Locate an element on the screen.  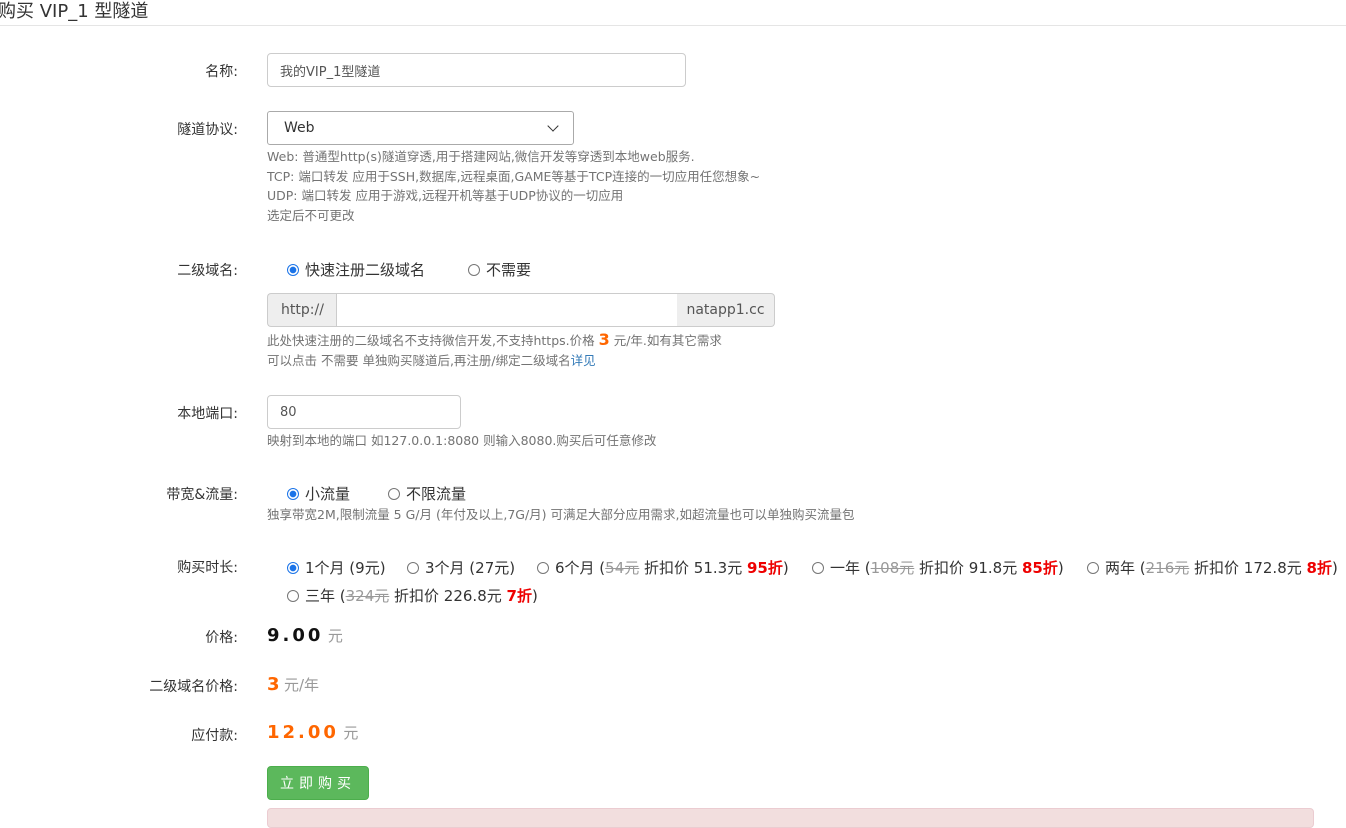
price-value: 9.00 is located at coordinates (295, 635).